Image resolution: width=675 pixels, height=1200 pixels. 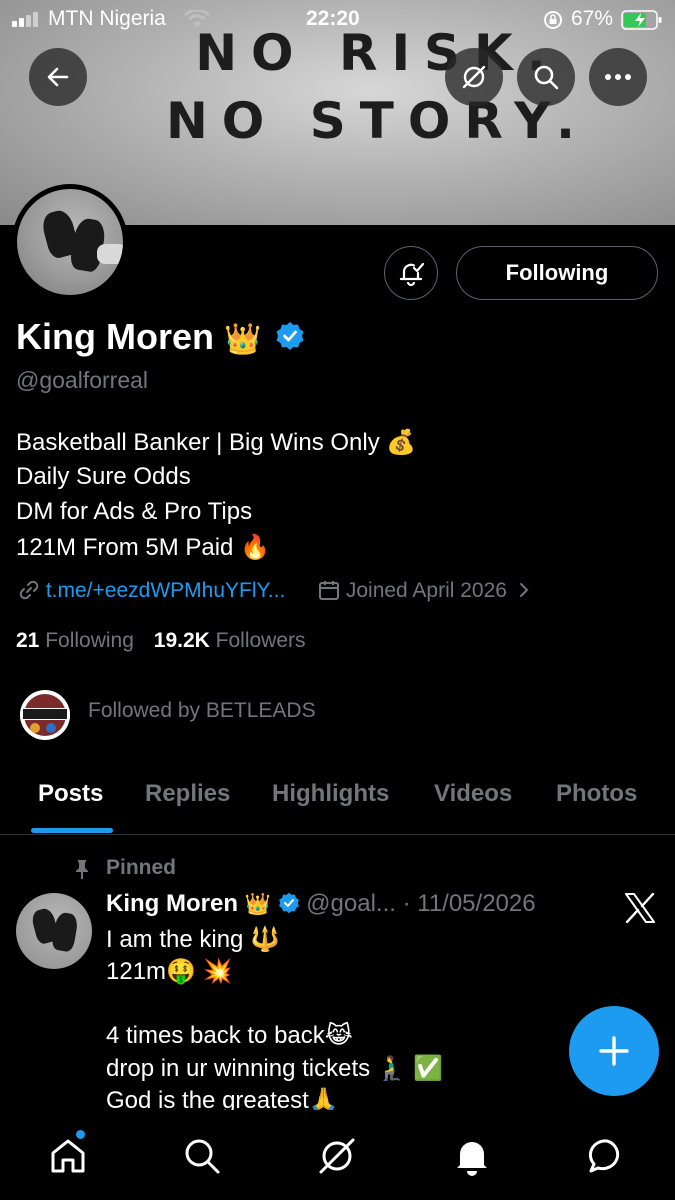 I want to click on nav-home, so click(x=68, y=1156).